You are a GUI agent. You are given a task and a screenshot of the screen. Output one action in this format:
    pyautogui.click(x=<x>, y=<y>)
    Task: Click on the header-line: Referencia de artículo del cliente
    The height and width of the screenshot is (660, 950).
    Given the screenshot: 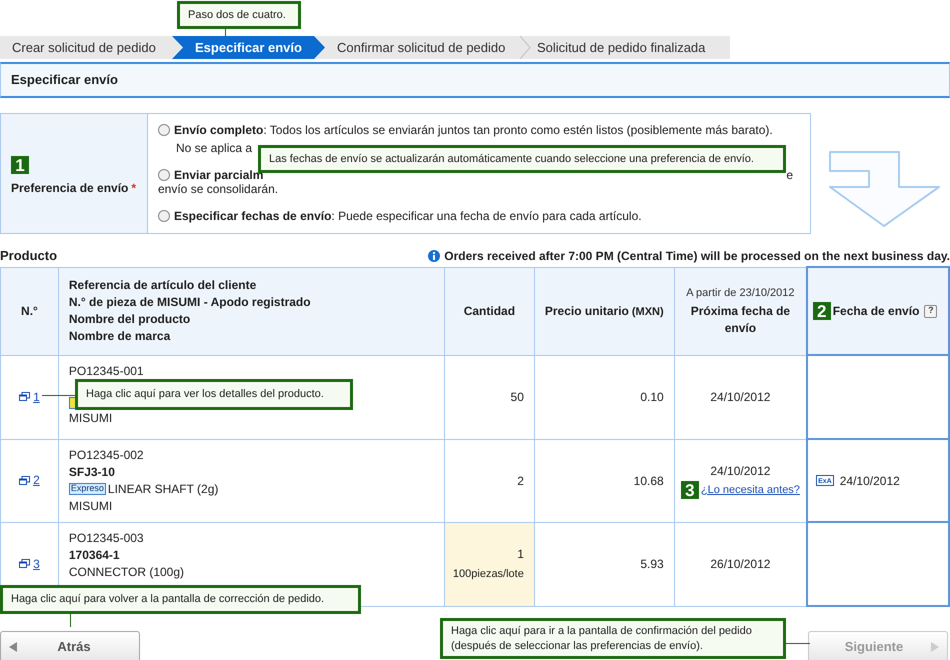 What is the action you would take?
    pyautogui.click(x=163, y=285)
    